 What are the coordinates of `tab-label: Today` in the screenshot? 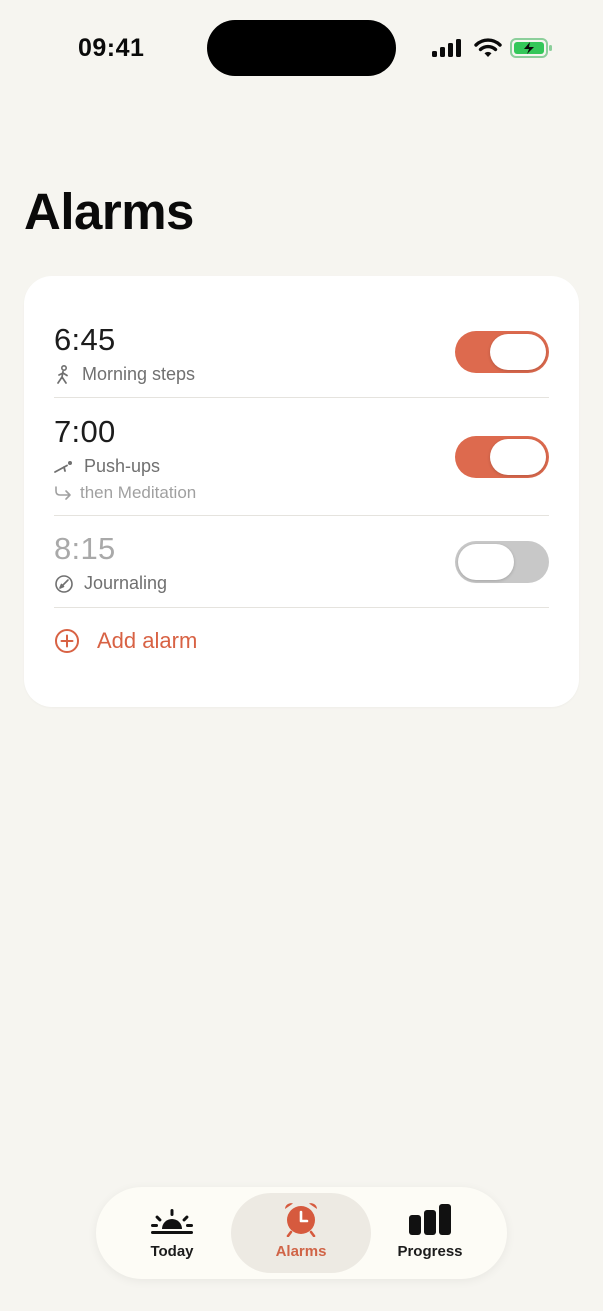 It's located at (172, 1251).